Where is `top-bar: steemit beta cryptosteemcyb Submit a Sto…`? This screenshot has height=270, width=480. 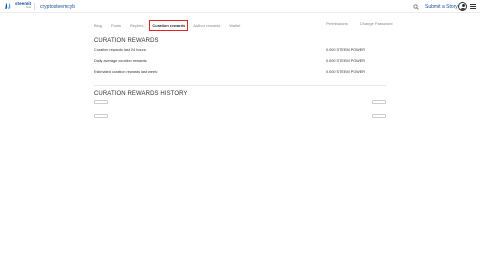
top-bar: steemit beta cryptosteemcyb Submit a Sto… is located at coordinates (240, 6).